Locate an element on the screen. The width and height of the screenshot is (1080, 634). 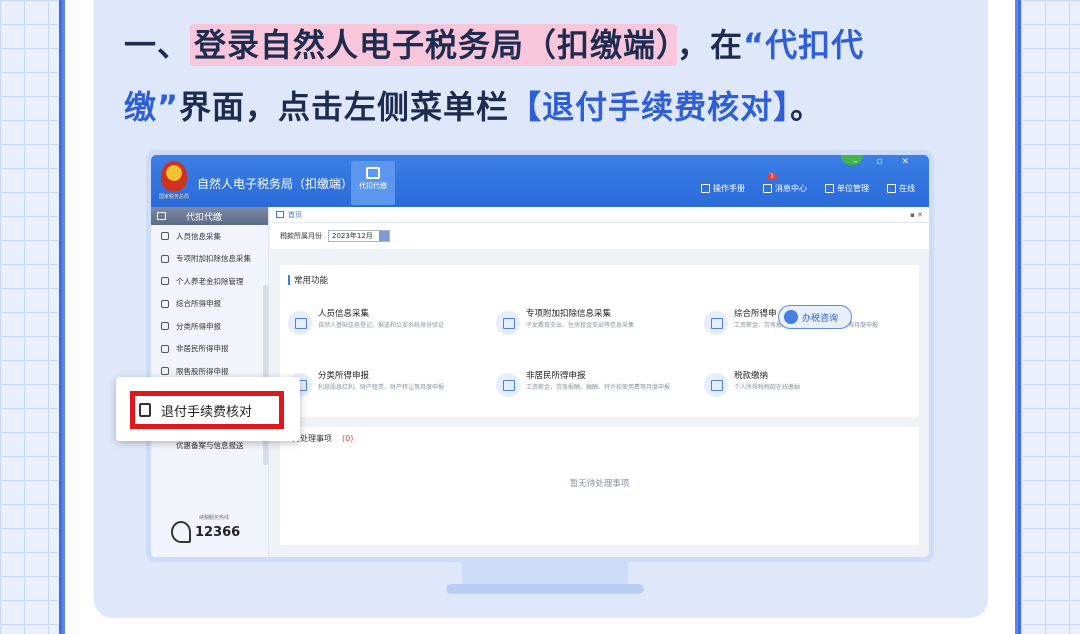
hotline-caption: 纳税服务热线 is located at coordinates (214, 518).